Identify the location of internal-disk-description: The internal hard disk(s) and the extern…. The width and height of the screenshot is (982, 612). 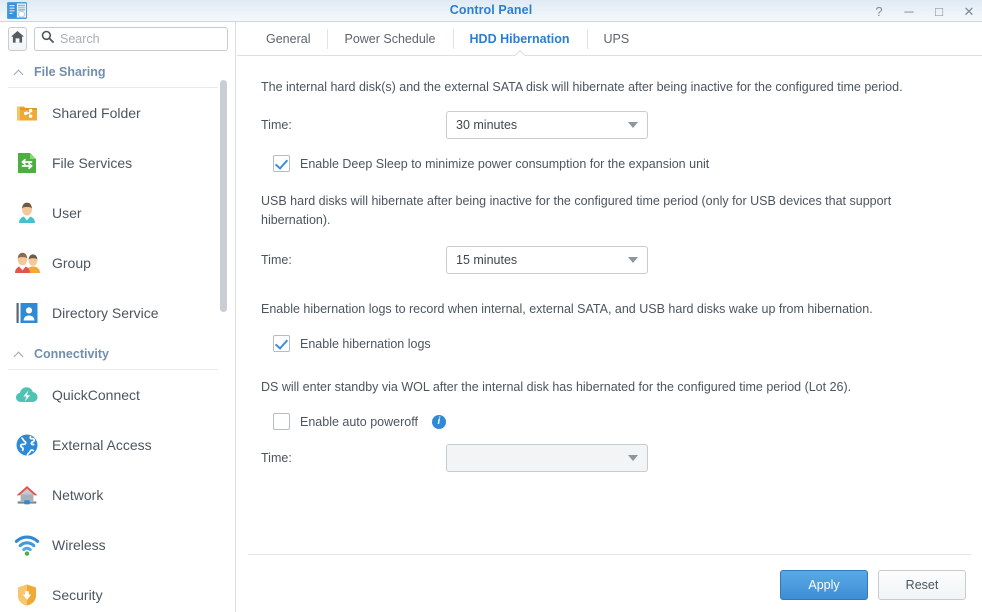
(582, 87).